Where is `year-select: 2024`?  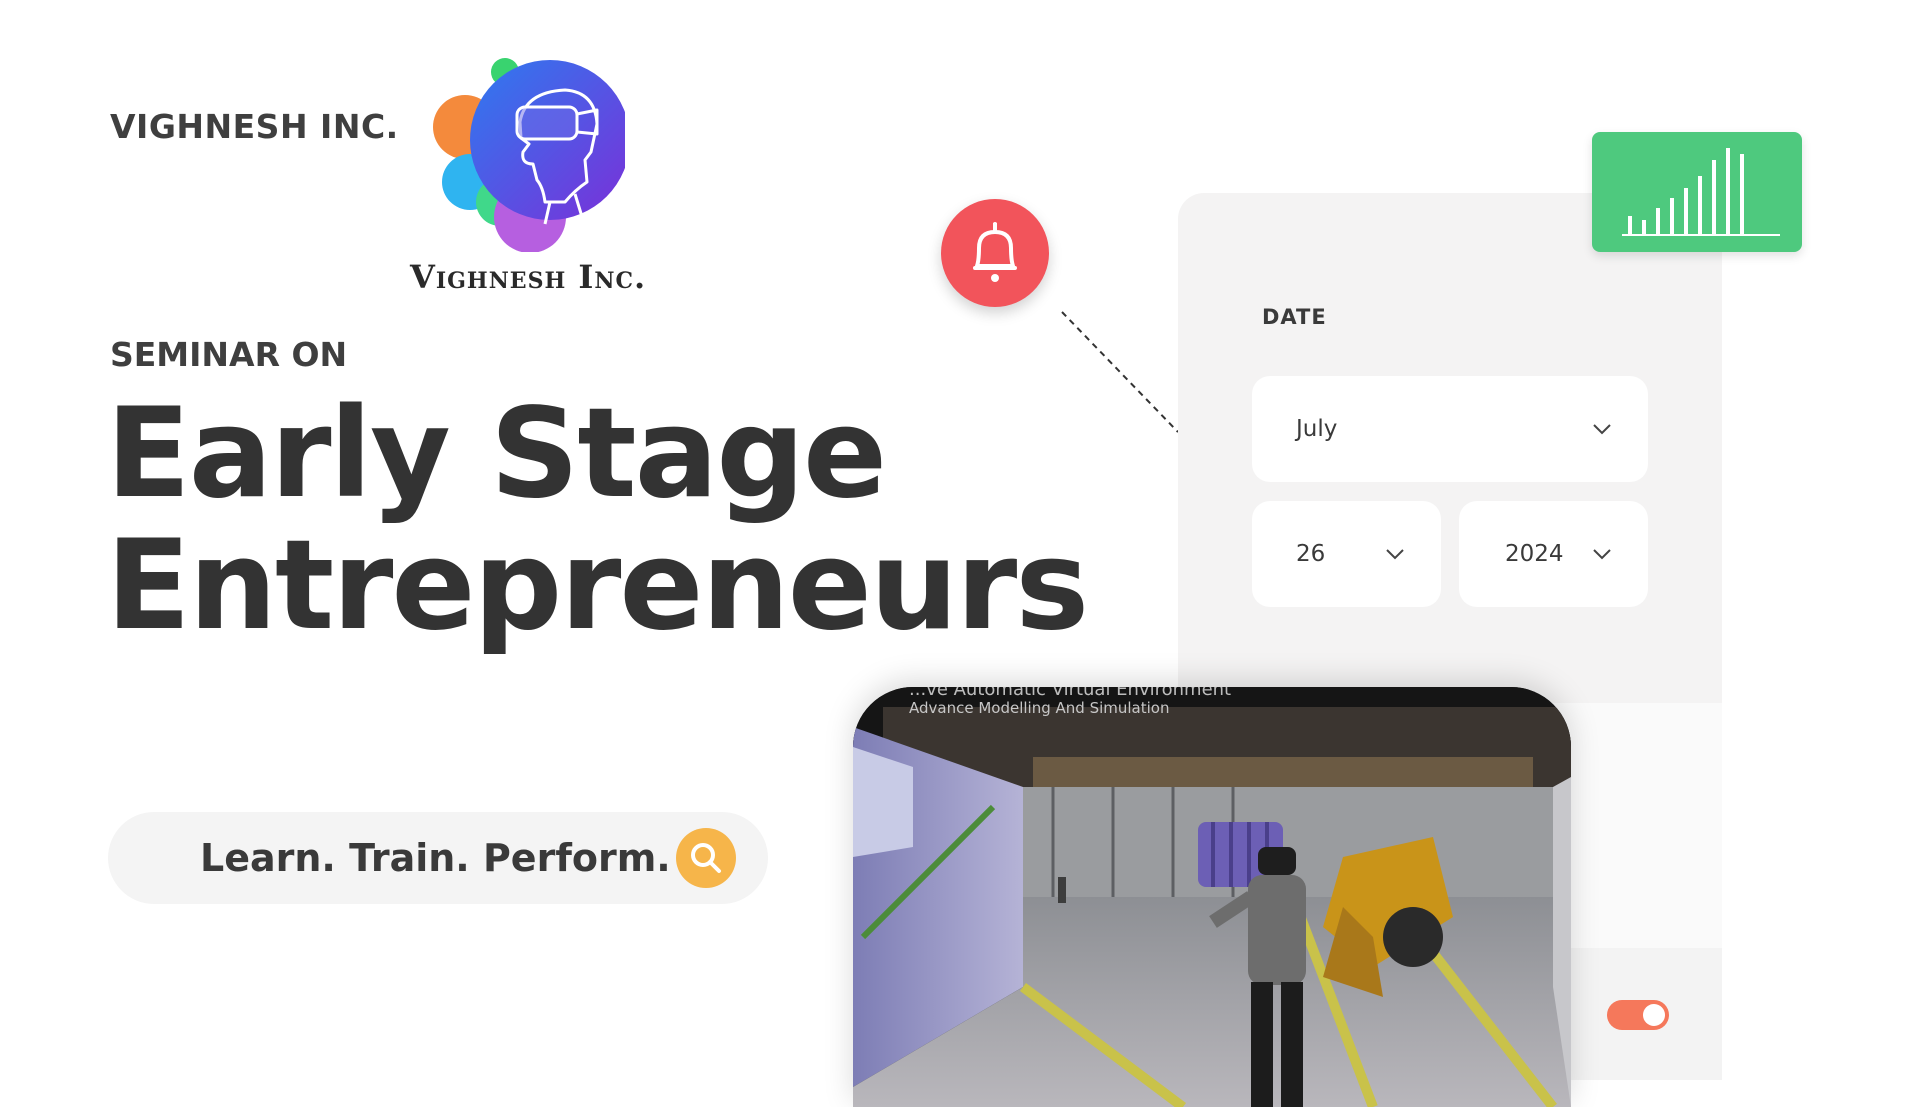 year-select: 2024 is located at coordinates (1553, 554).